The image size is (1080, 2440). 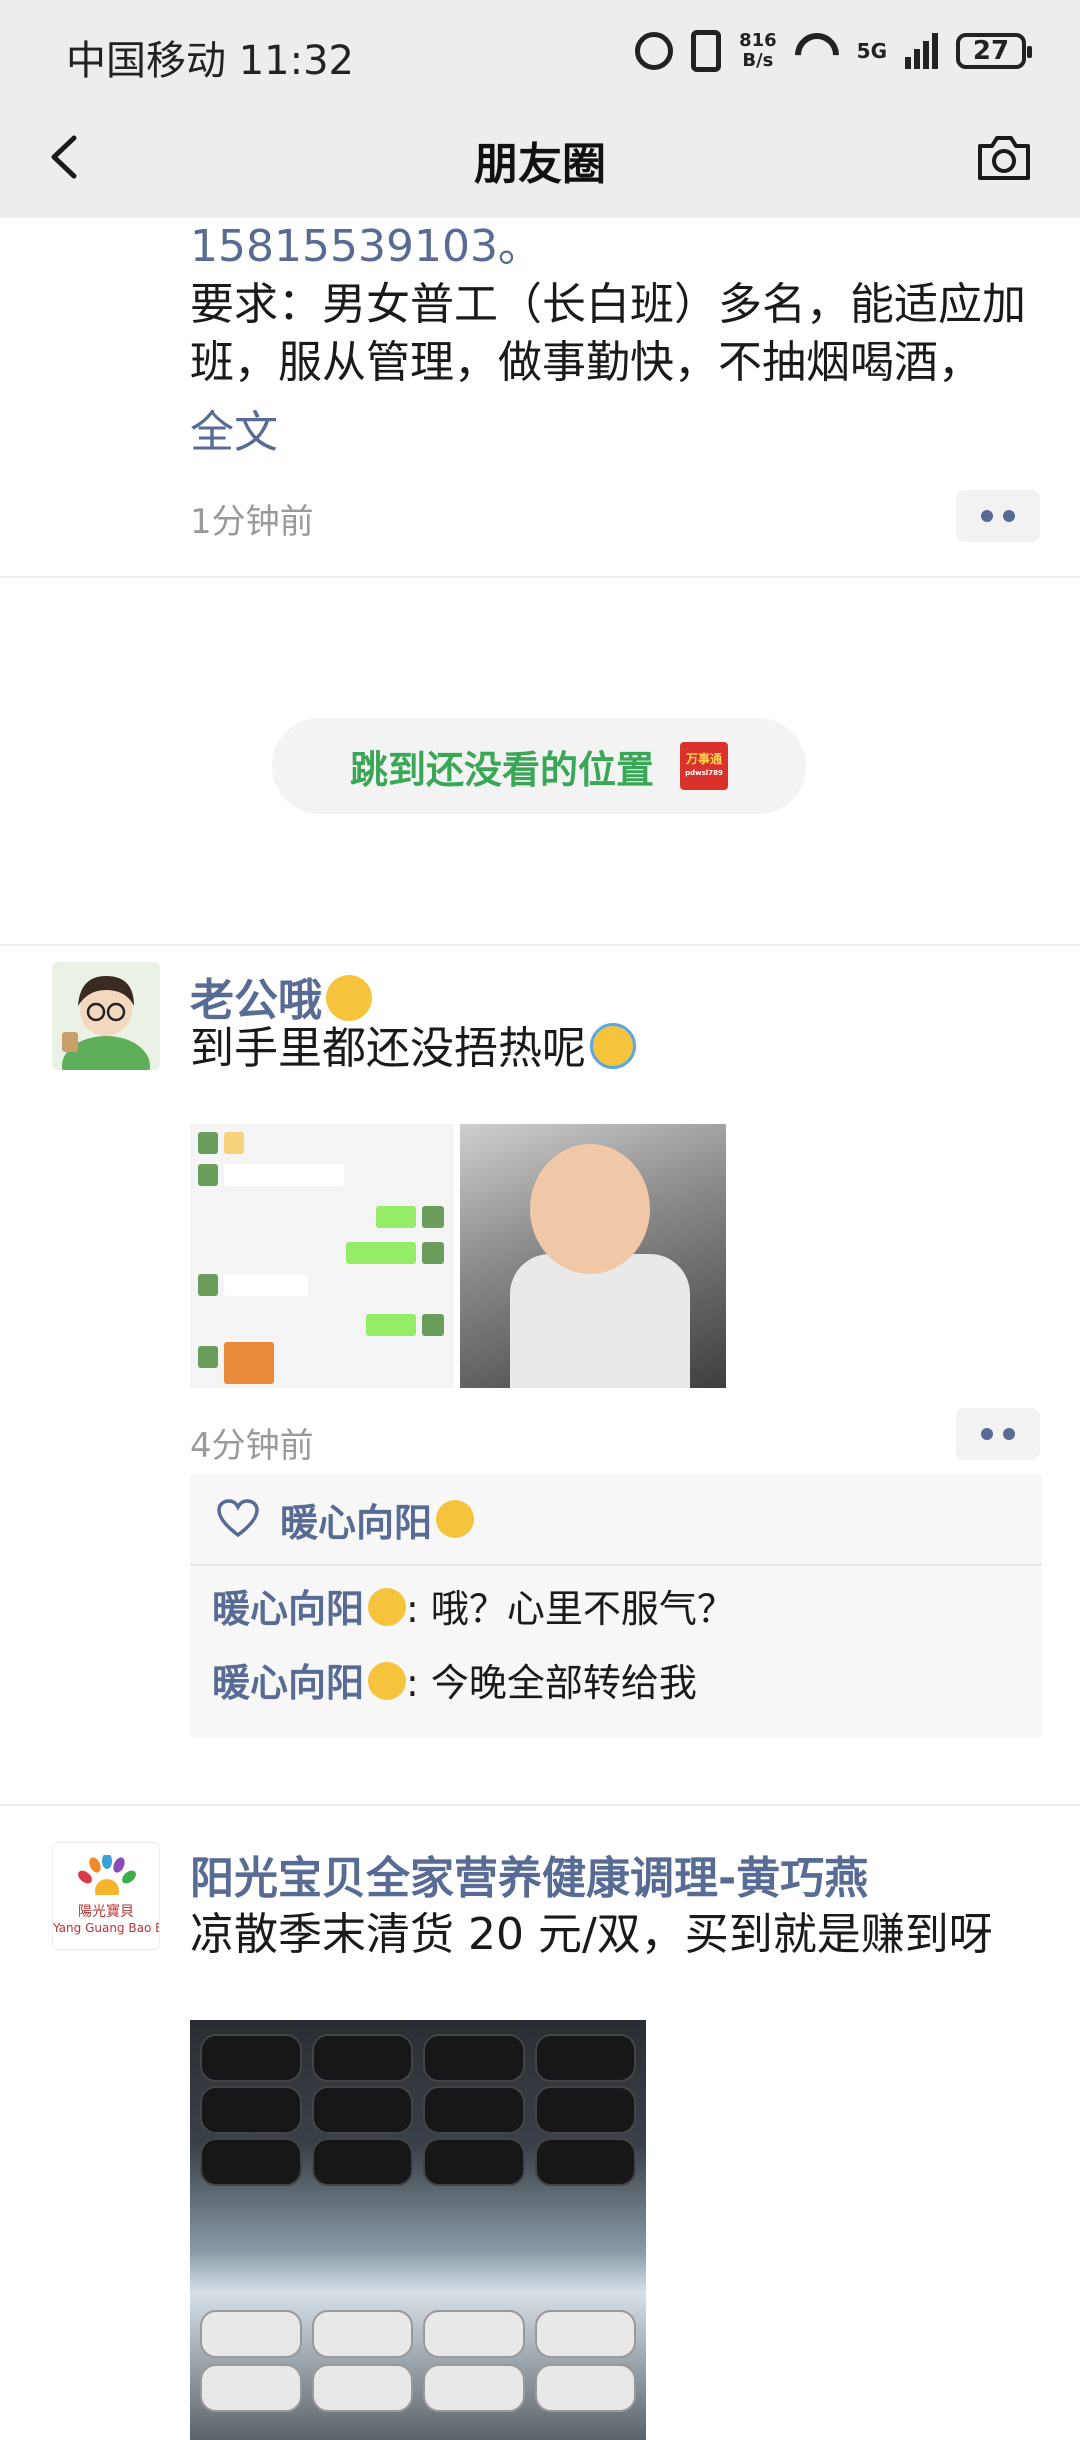 What do you see at coordinates (616, 1520) in the screenshot?
I see `likes-row: 暖心向阳` at bounding box center [616, 1520].